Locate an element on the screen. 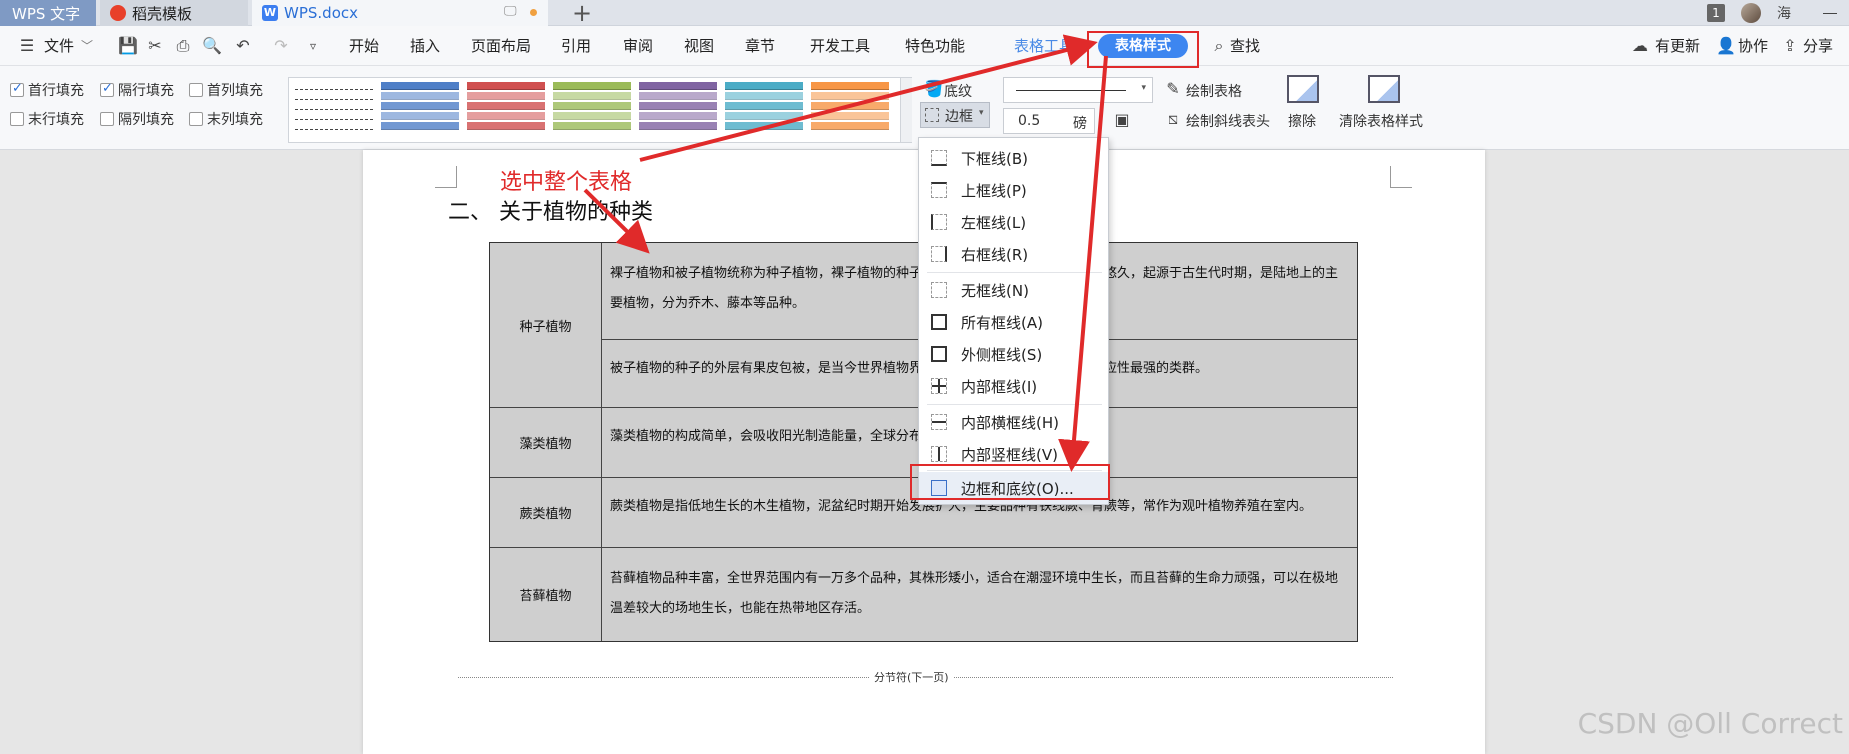 This screenshot has width=1849, height=754. table-cell-label: 苔藓植物 is located at coordinates (546, 594).